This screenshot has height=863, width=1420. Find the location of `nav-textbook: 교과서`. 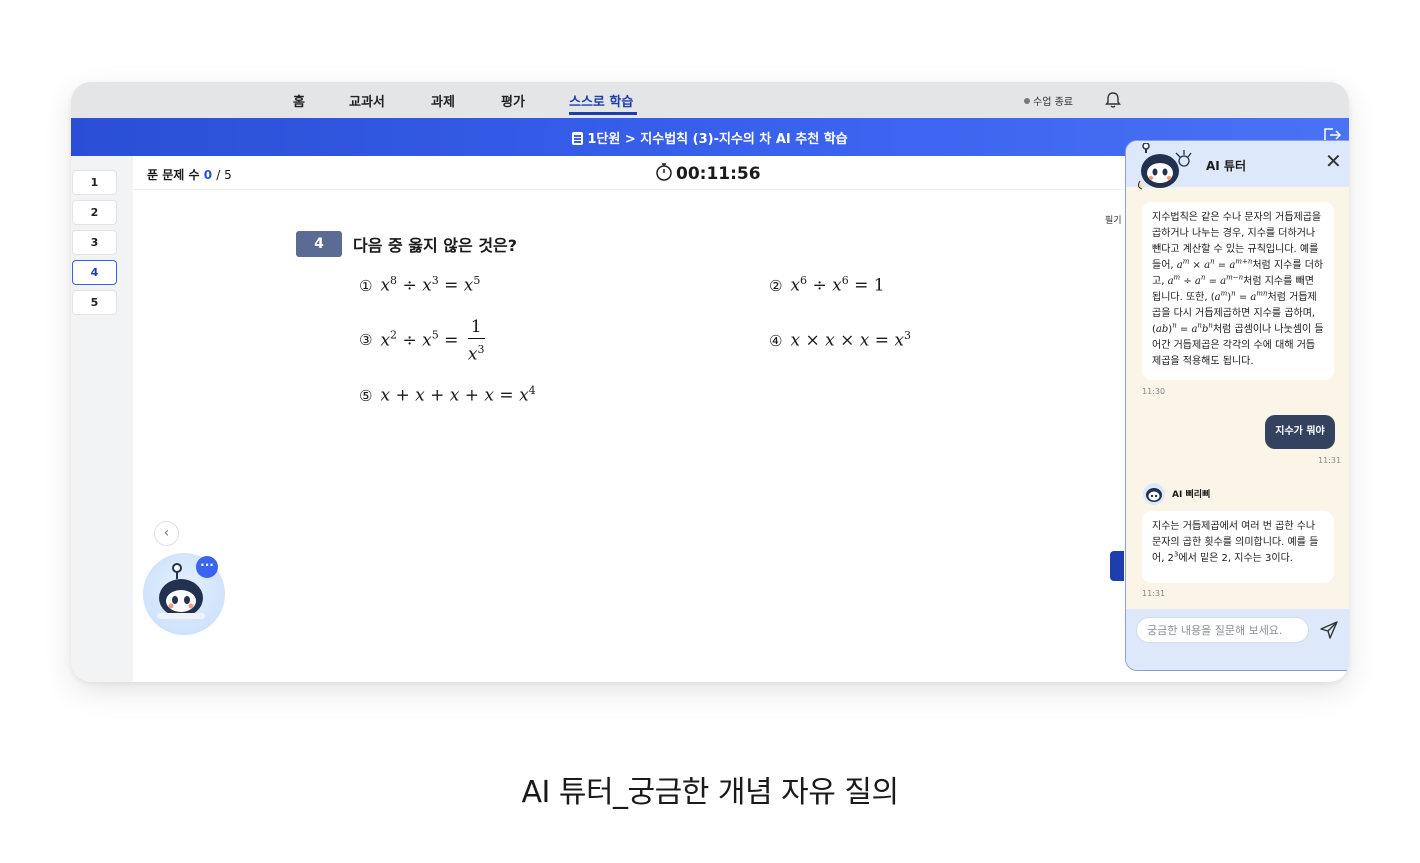

nav-textbook: 교과서 is located at coordinates (367, 100).